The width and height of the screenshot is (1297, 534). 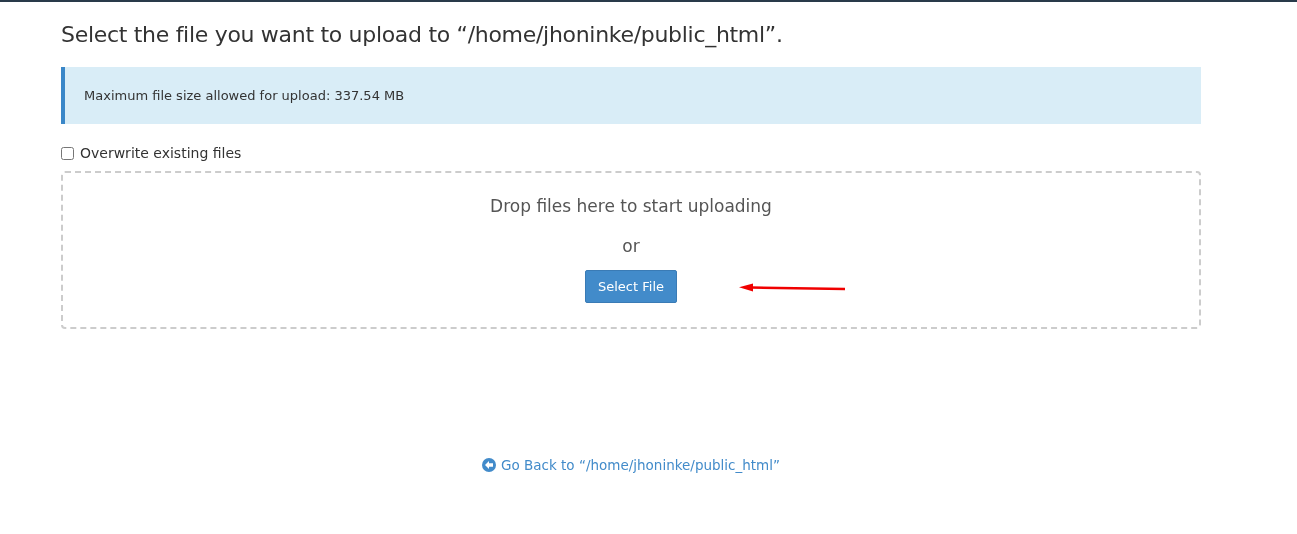 What do you see at coordinates (631, 95) in the screenshot?
I see `info-notice: Maximum file size allowed for upload: 337.54 MB` at bounding box center [631, 95].